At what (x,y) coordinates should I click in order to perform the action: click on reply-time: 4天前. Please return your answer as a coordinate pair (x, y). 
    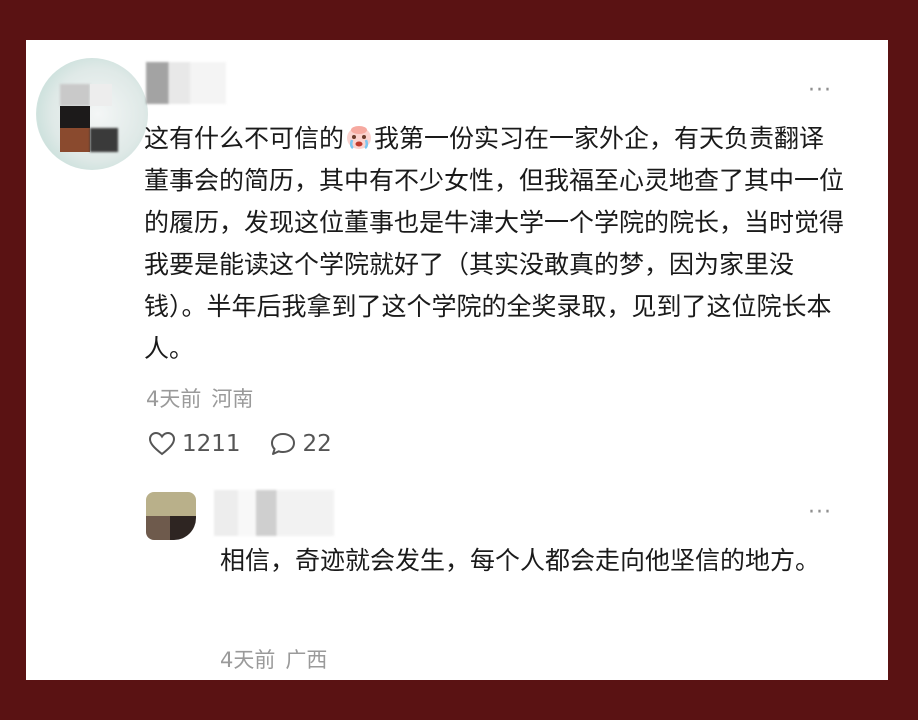
    Looking at the image, I should click on (248, 660).